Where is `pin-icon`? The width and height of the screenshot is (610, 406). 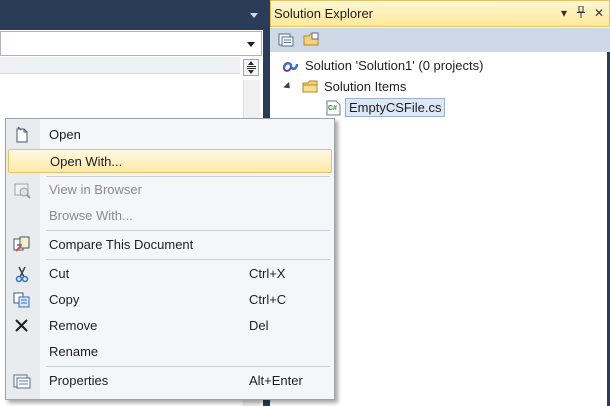
pin-icon is located at coordinates (581, 13).